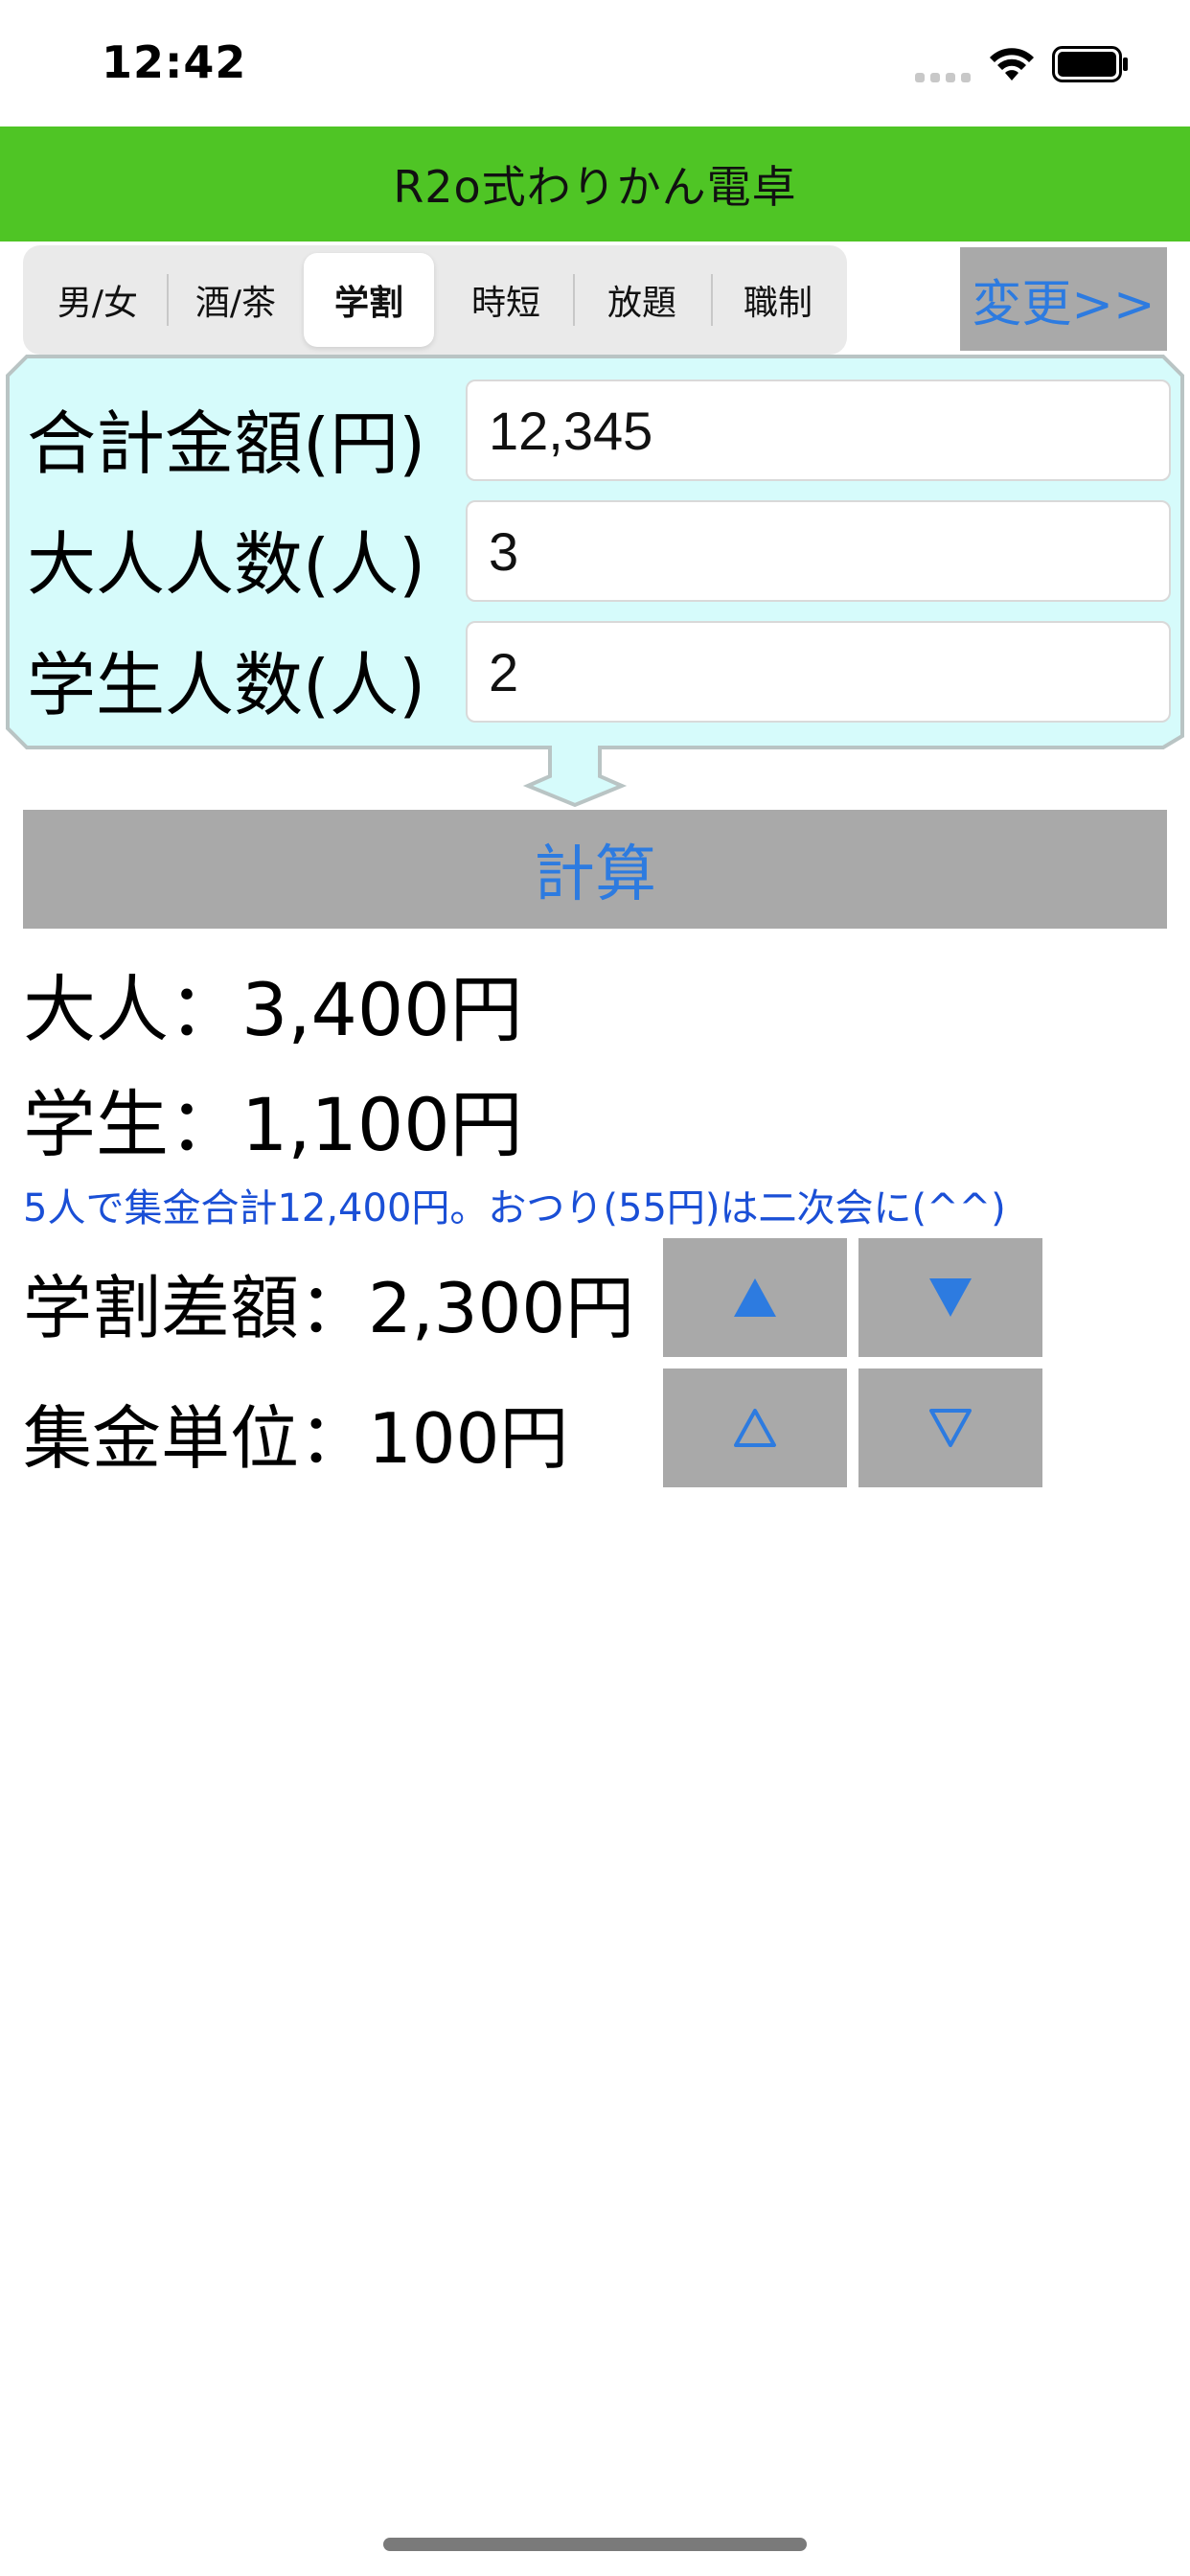 The width and height of the screenshot is (1190, 2576). What do you see at coordinates (175, 62) in the screenshot?
I see `status-time: 12:42` at bounding box center [175, 62].